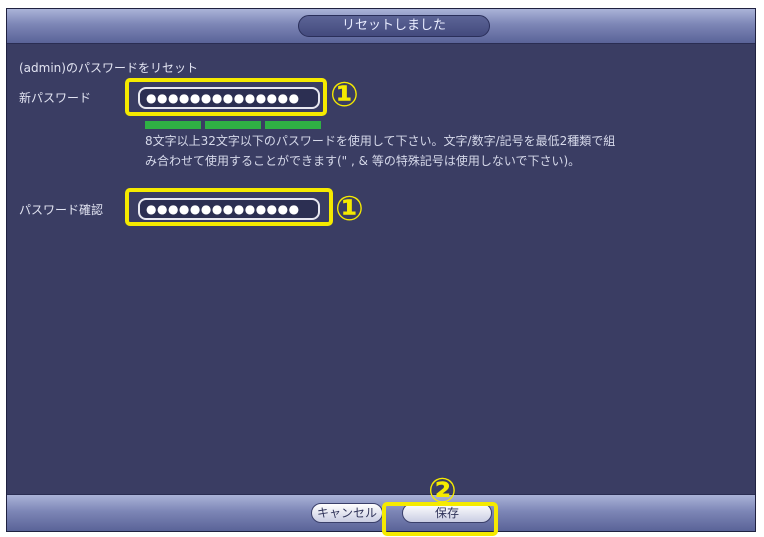 The width and height of the screenshot is (764, 537). I want to click on reset-subtitle: (admin)のパスワードをリセット, so click(108, 68).